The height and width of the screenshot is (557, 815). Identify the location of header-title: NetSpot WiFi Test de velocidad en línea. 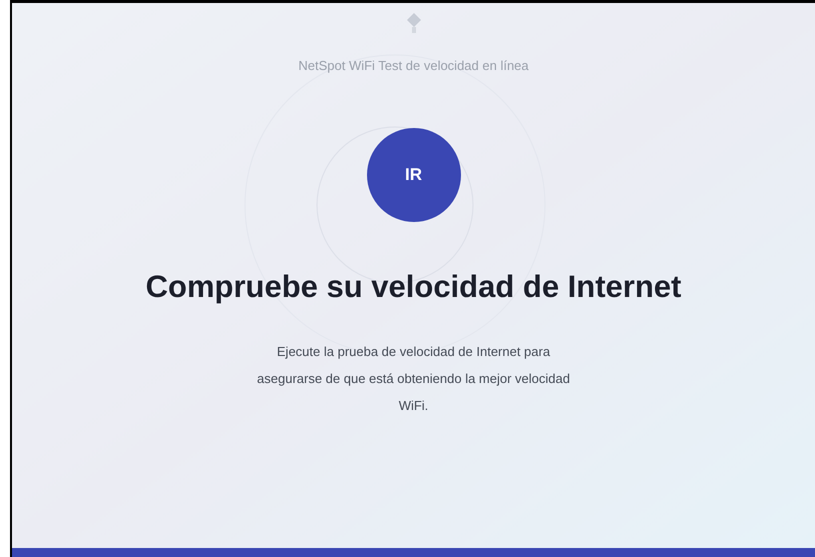
(413, 66).